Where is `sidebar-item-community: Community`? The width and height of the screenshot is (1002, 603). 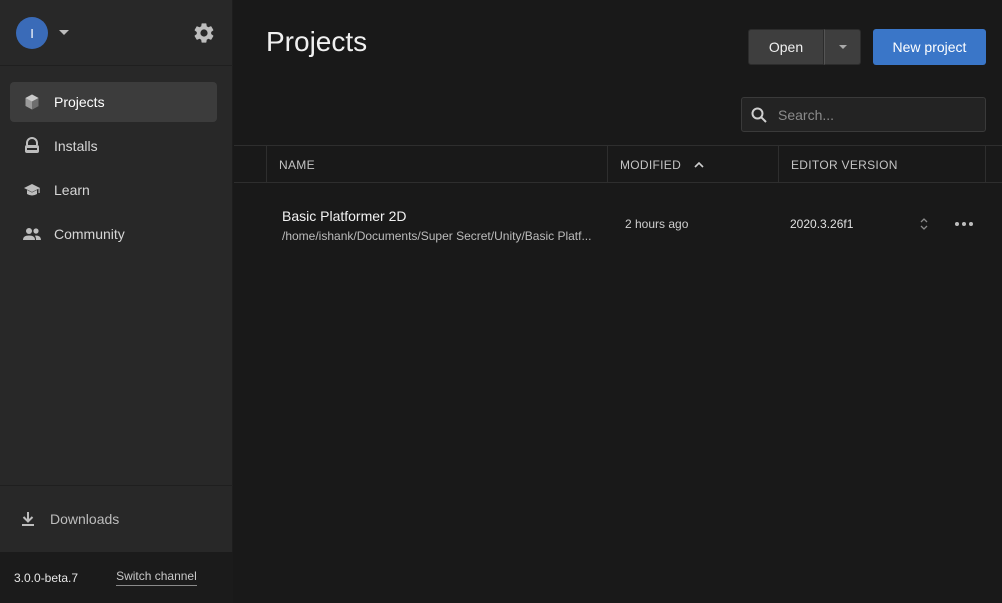 sidebar-item-community: Community is located at coordinates (113, 234).